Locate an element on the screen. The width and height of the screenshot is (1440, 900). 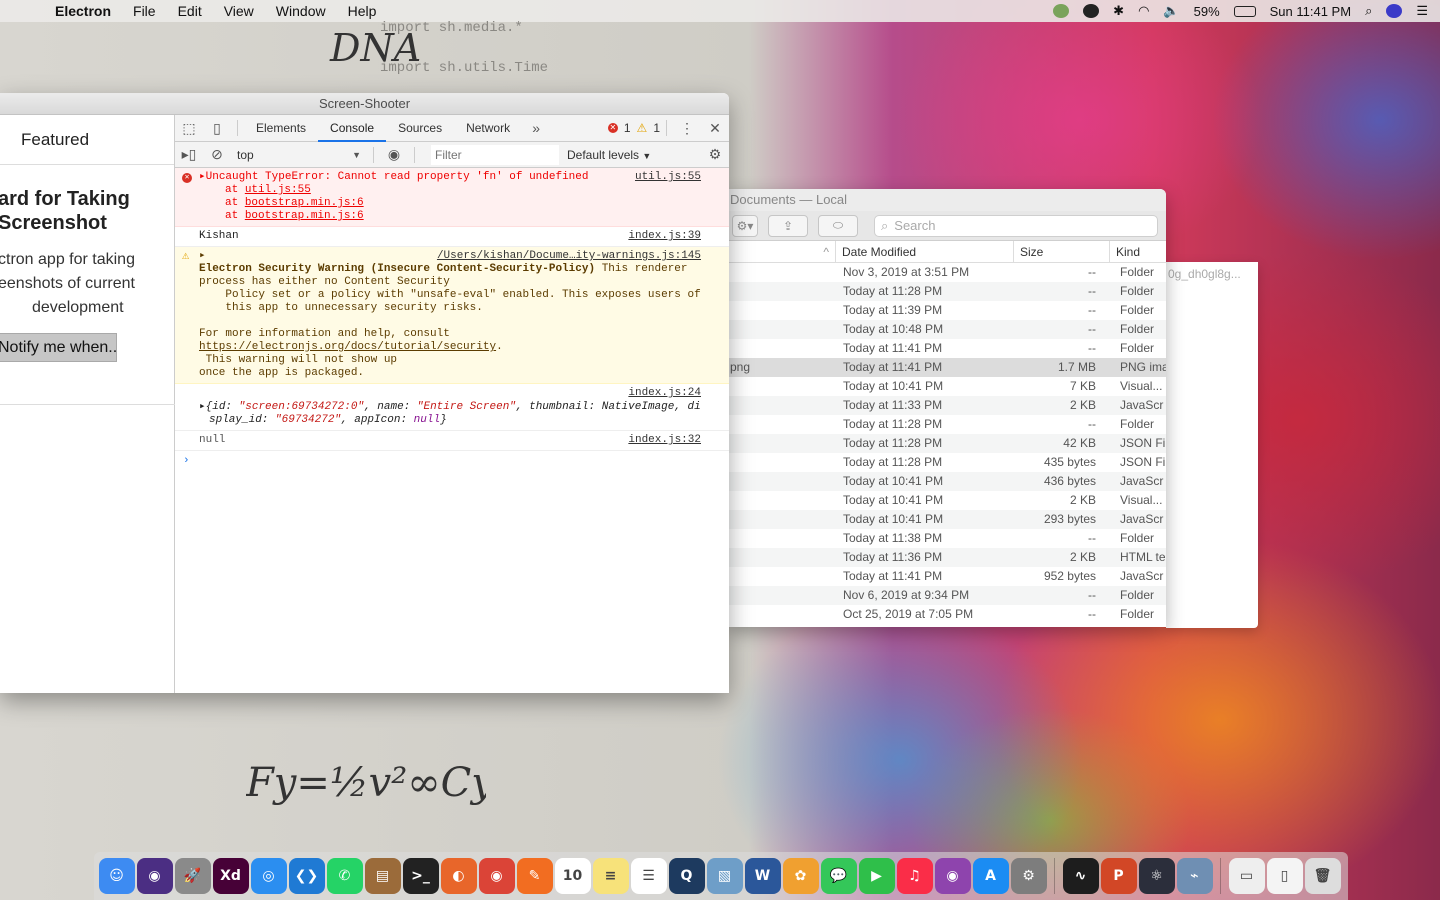
menu-window: Window is located at coordinates (301, 11).